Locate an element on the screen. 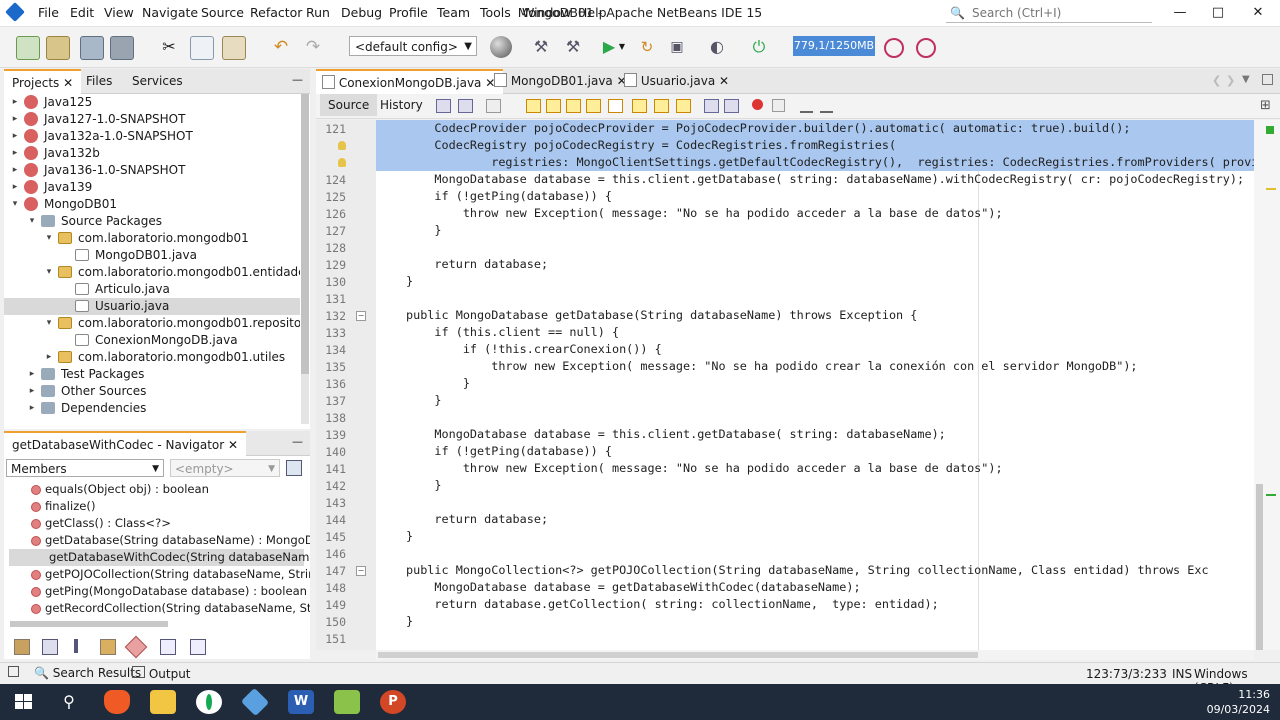  minimize-button: — is located at coordinates (1180, 13).